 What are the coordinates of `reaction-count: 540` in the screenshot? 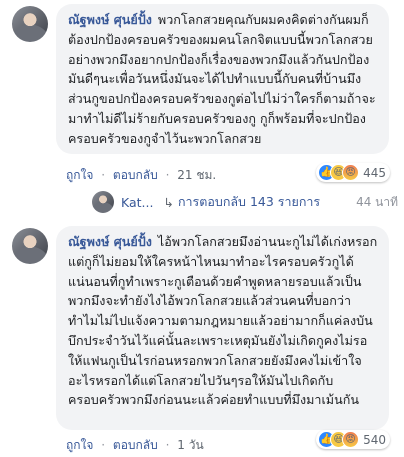 It's located at (374, 439).